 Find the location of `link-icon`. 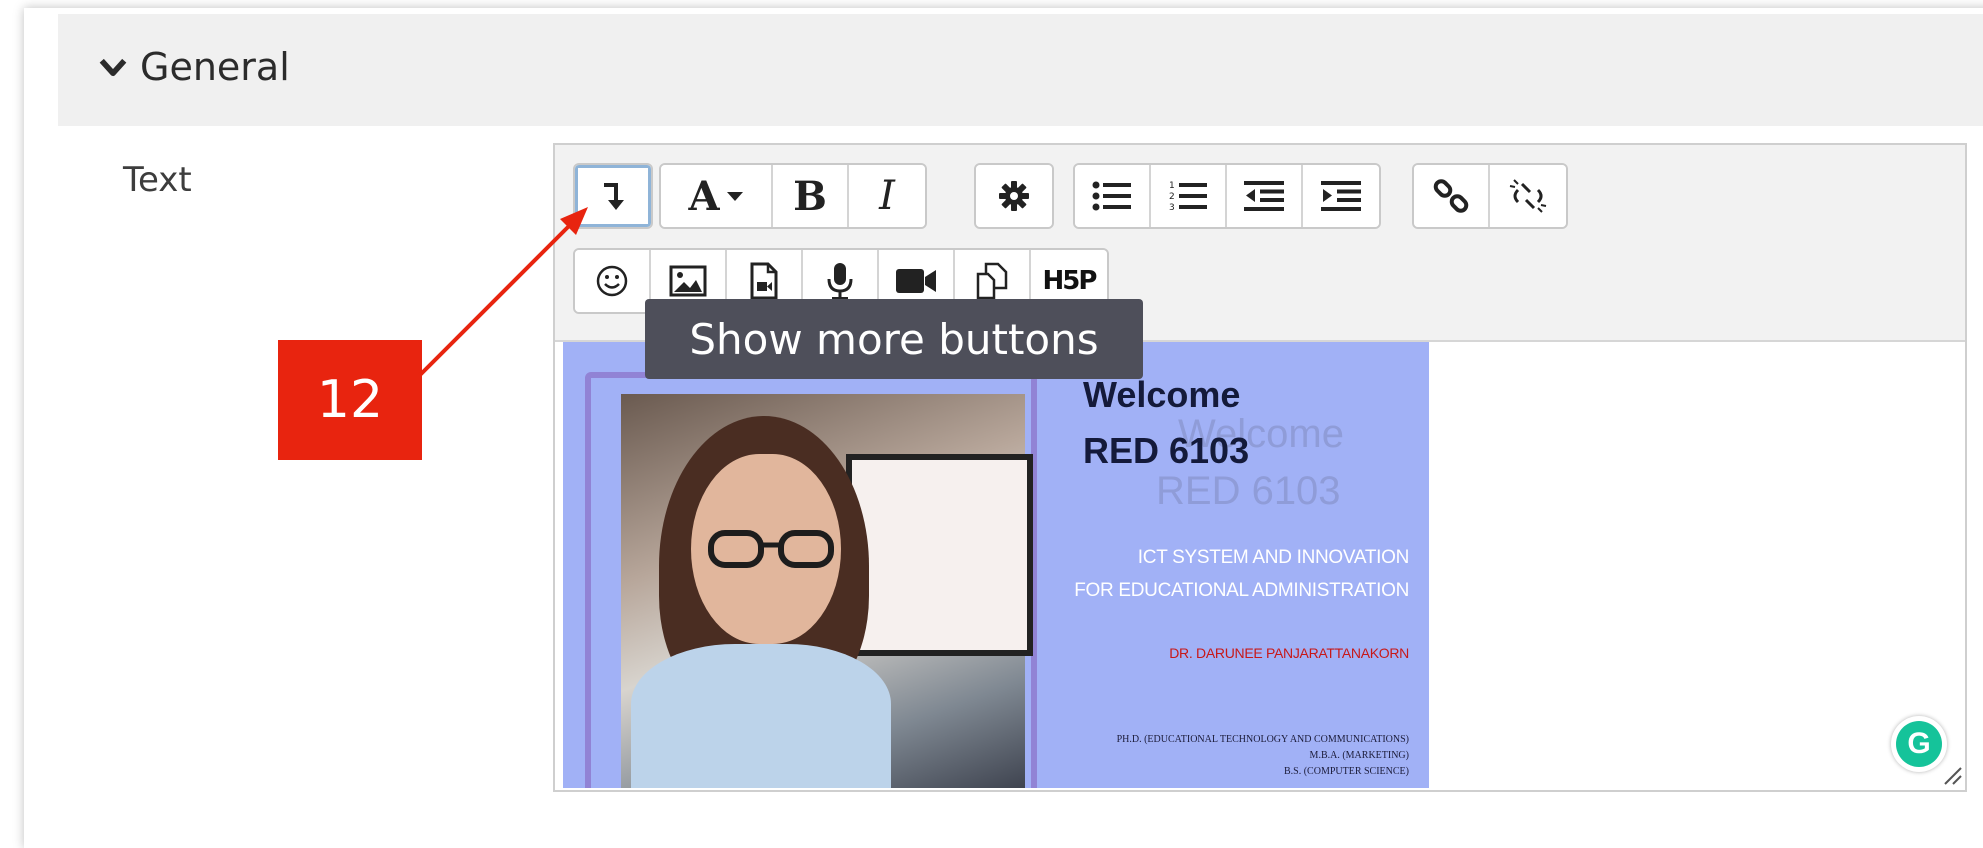

link-icon is located at coordinates (1451, 196).